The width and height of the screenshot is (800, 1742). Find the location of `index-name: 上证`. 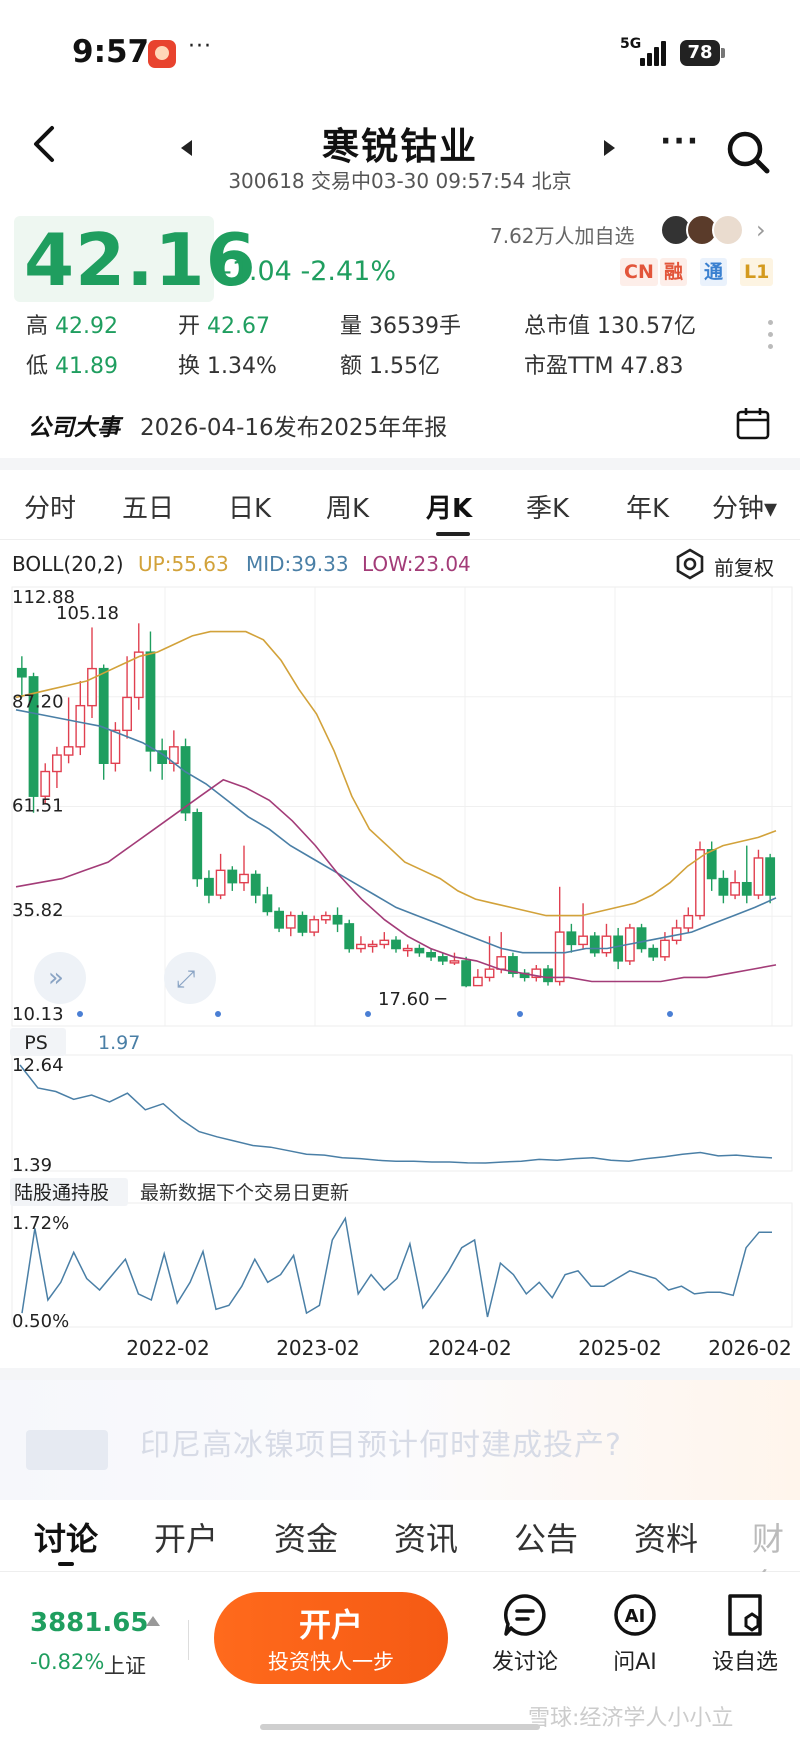

index-name: 上证 is located at coordinates (125, 1666).